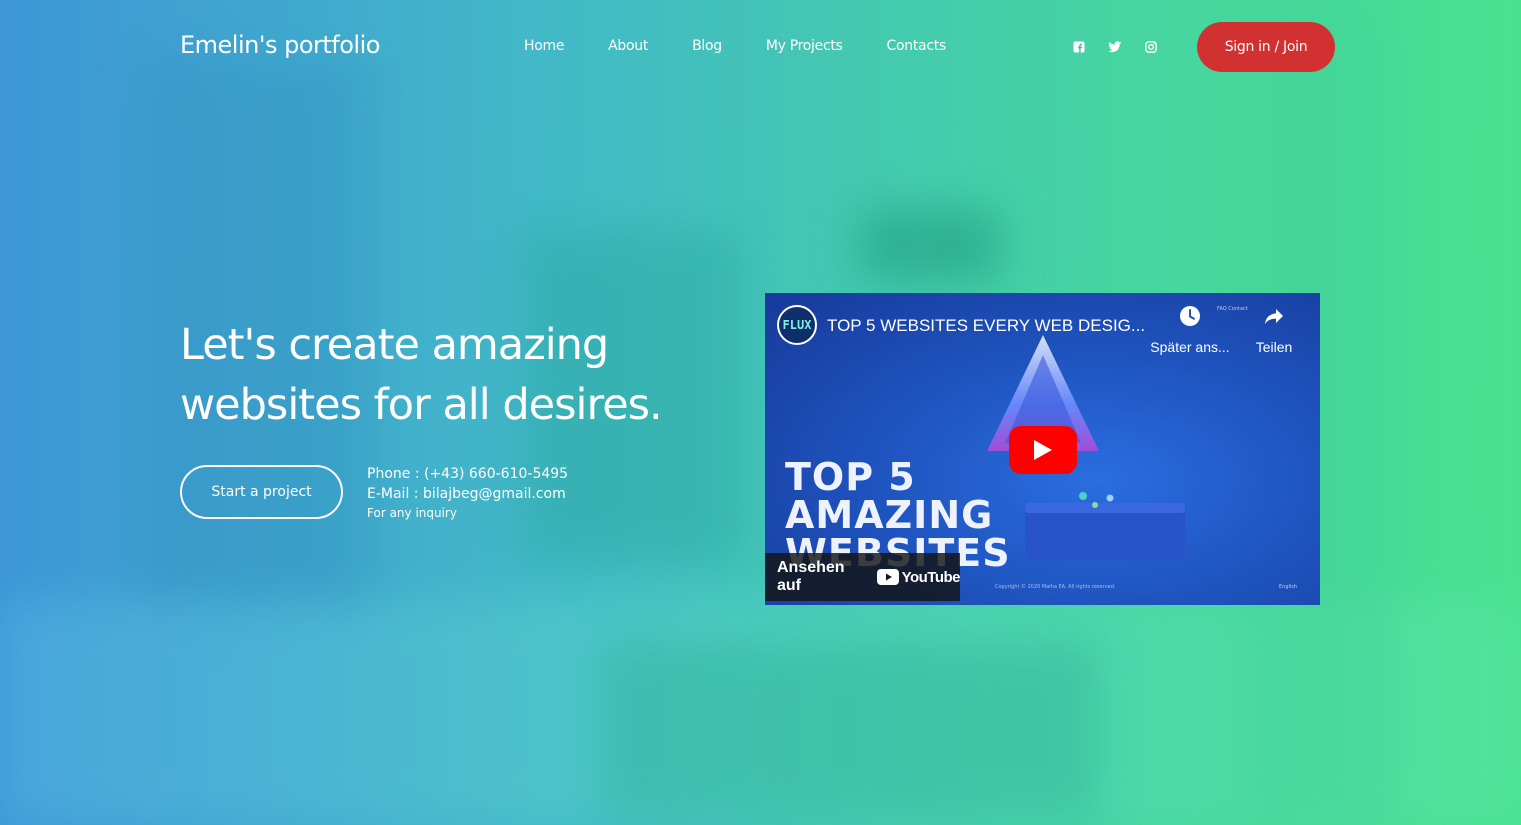 The height and width of the screenshot is (825, 1521). What do you see at coordinates (628, 46) in the screenshot?
I see `nav-about: About` at bounding box center [628, 46].